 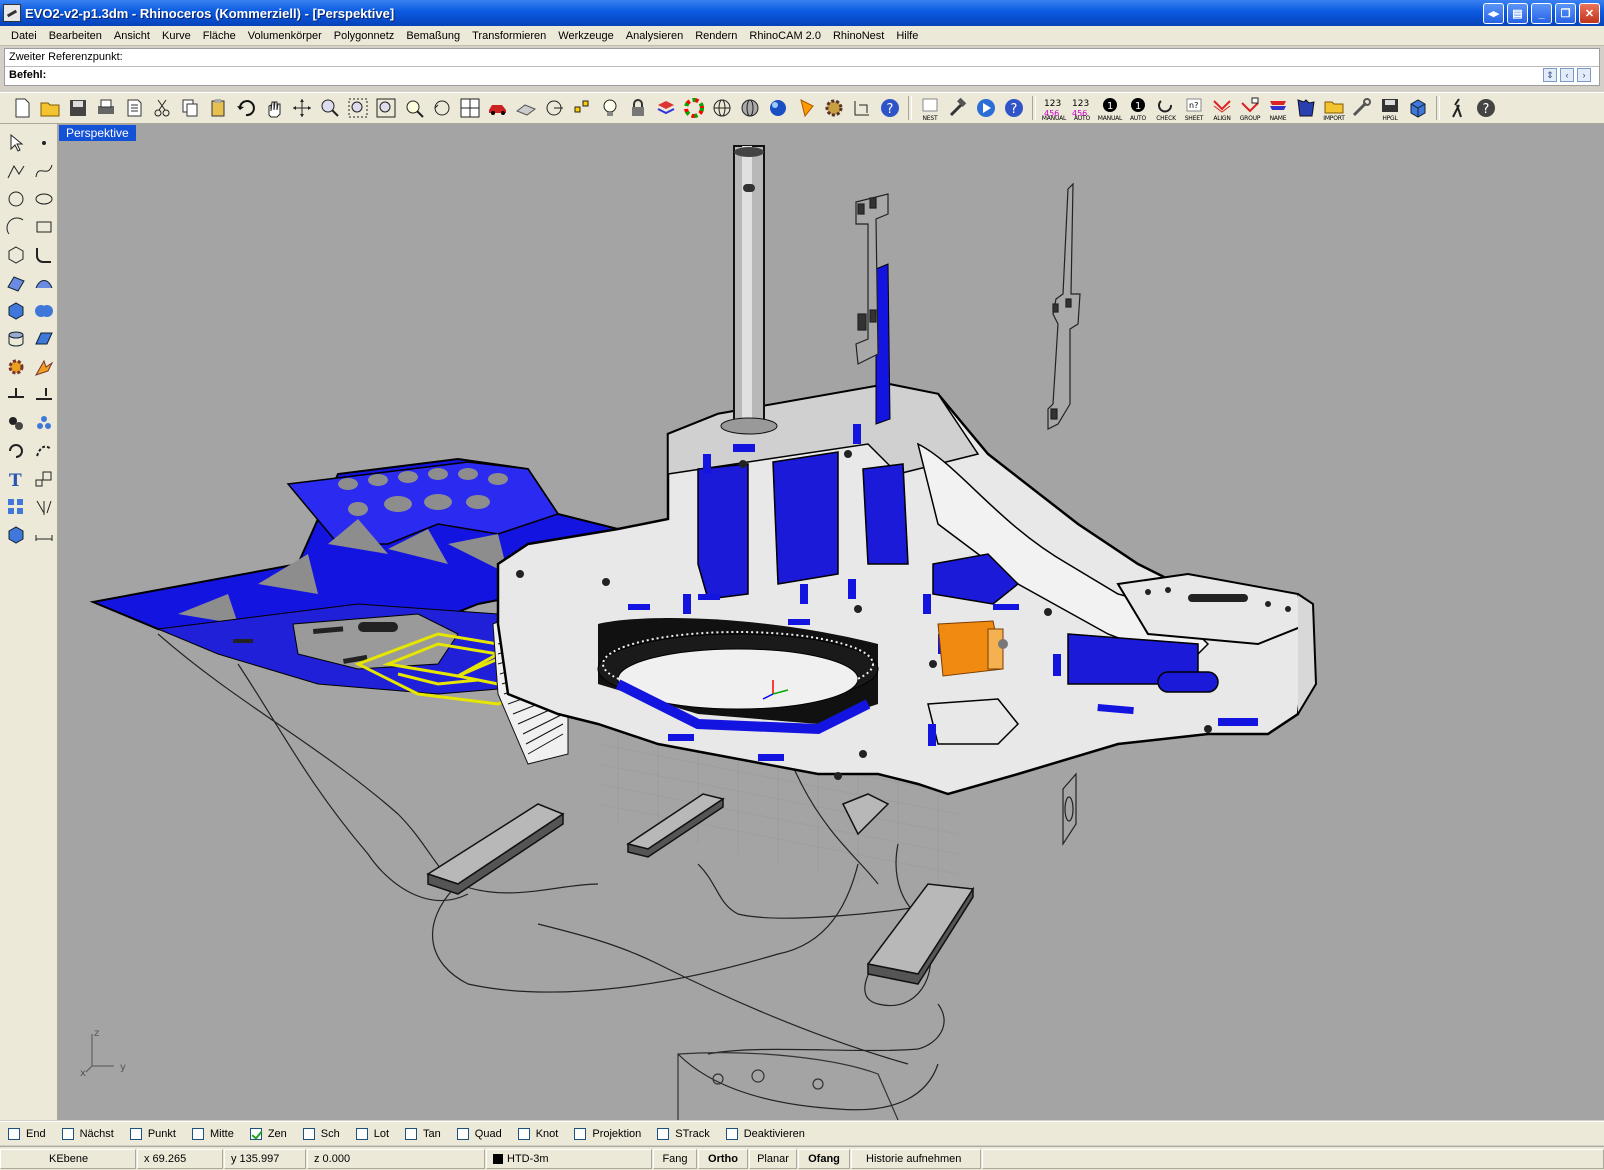 I want to click on render-icon, so click(x=806, y=108).